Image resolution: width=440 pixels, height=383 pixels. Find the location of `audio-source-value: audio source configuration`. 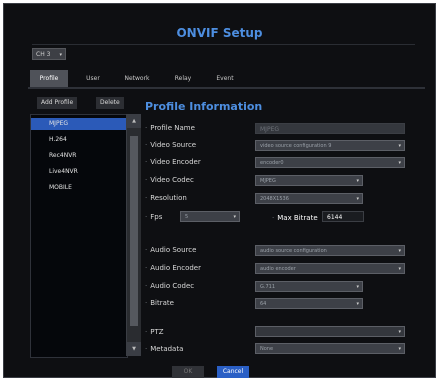

audio-source-value: audio source configuration is located at coordinates (293, 251).